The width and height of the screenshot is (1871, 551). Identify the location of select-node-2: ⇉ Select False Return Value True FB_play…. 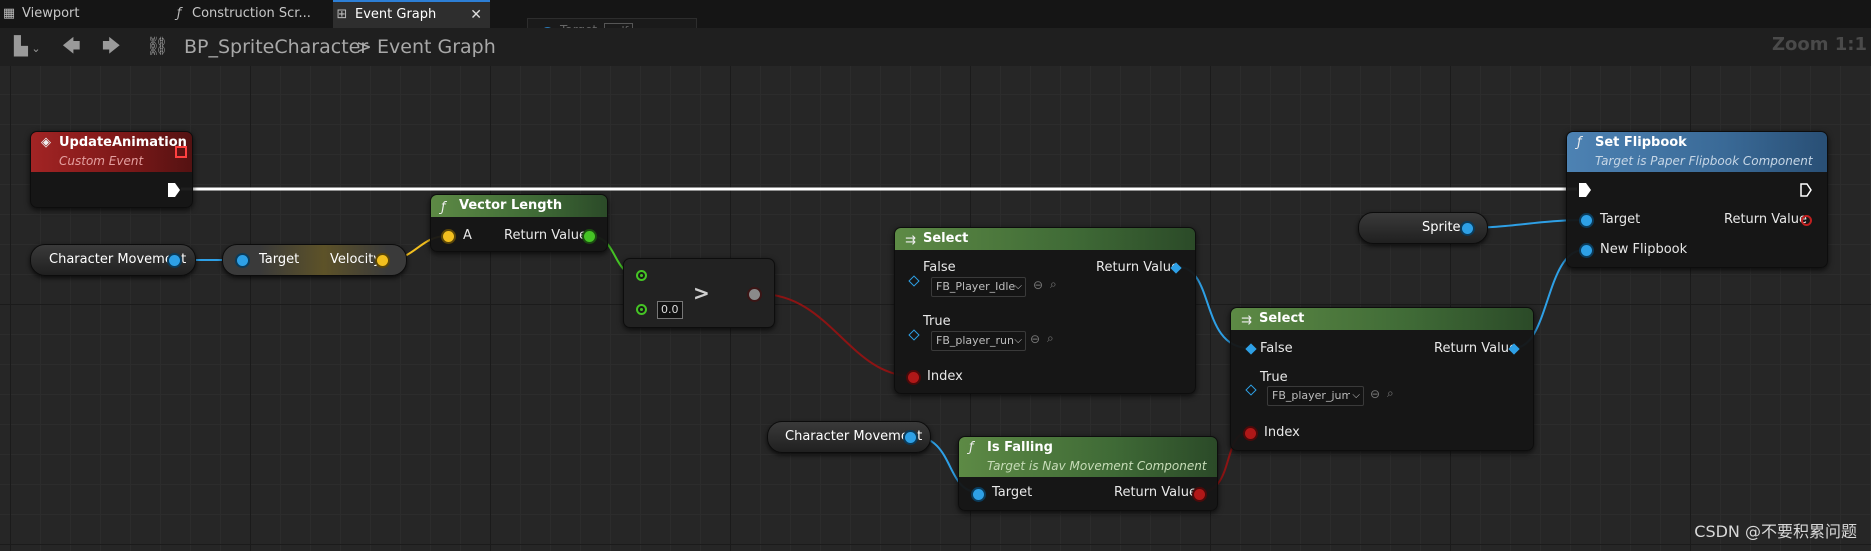
(1382, 379).